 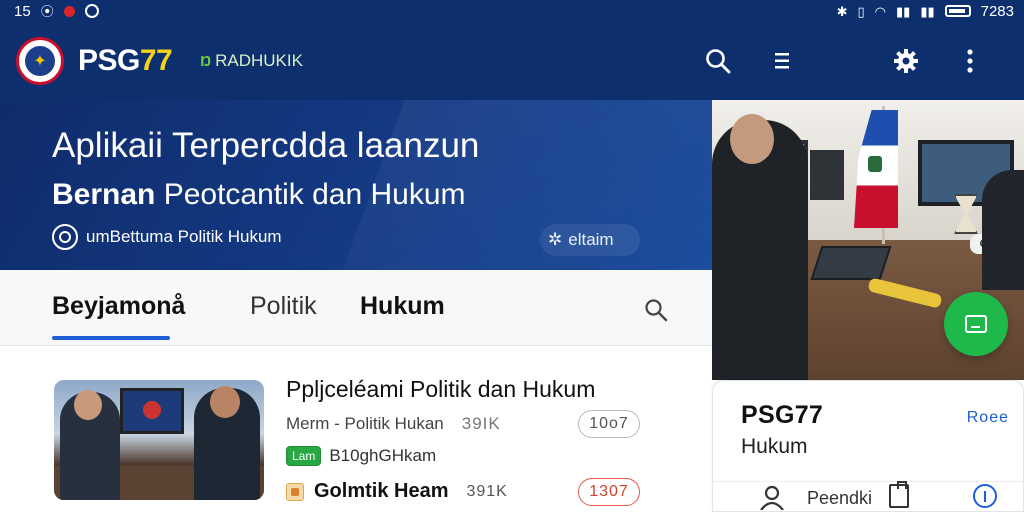 I want to click on signal-strength-icon: ⦿, so click(x=47, y=11).